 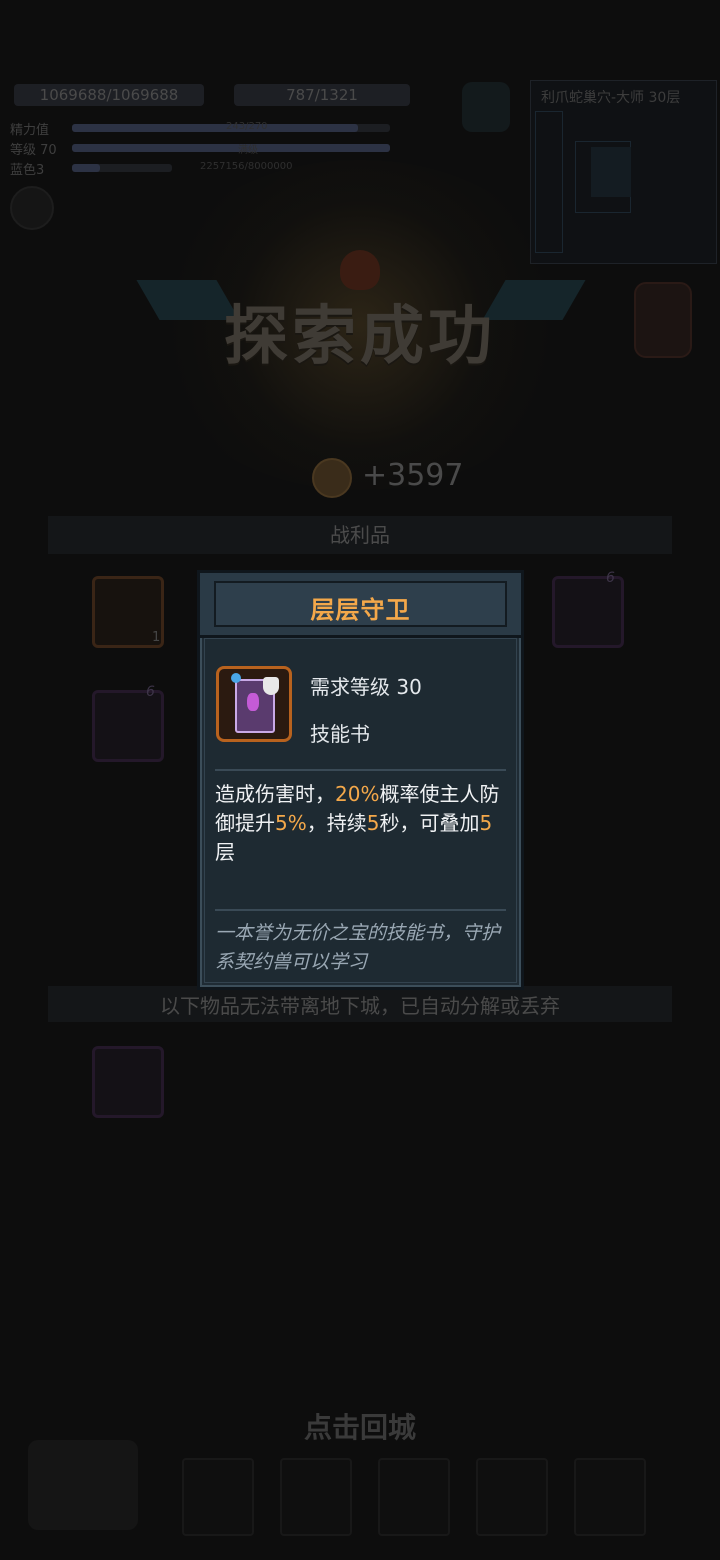 What do you see at coordinates (33, 150) in the screenshot?
I see `level-label: 等级 70` at bounding box center [33, 150].